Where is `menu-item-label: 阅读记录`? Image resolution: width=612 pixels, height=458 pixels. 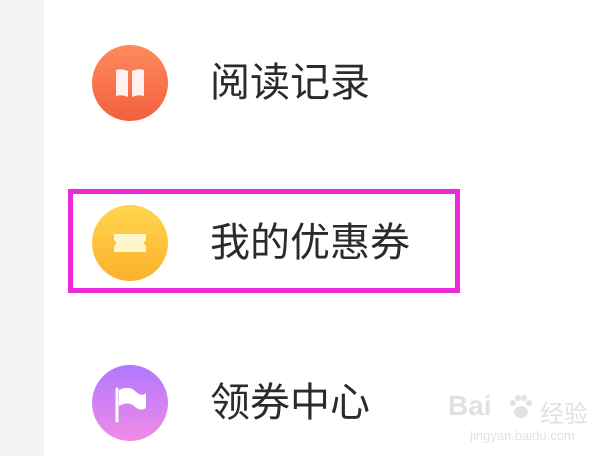 menu-item-label: 阅读记录 is located at coordinates (290, 83).